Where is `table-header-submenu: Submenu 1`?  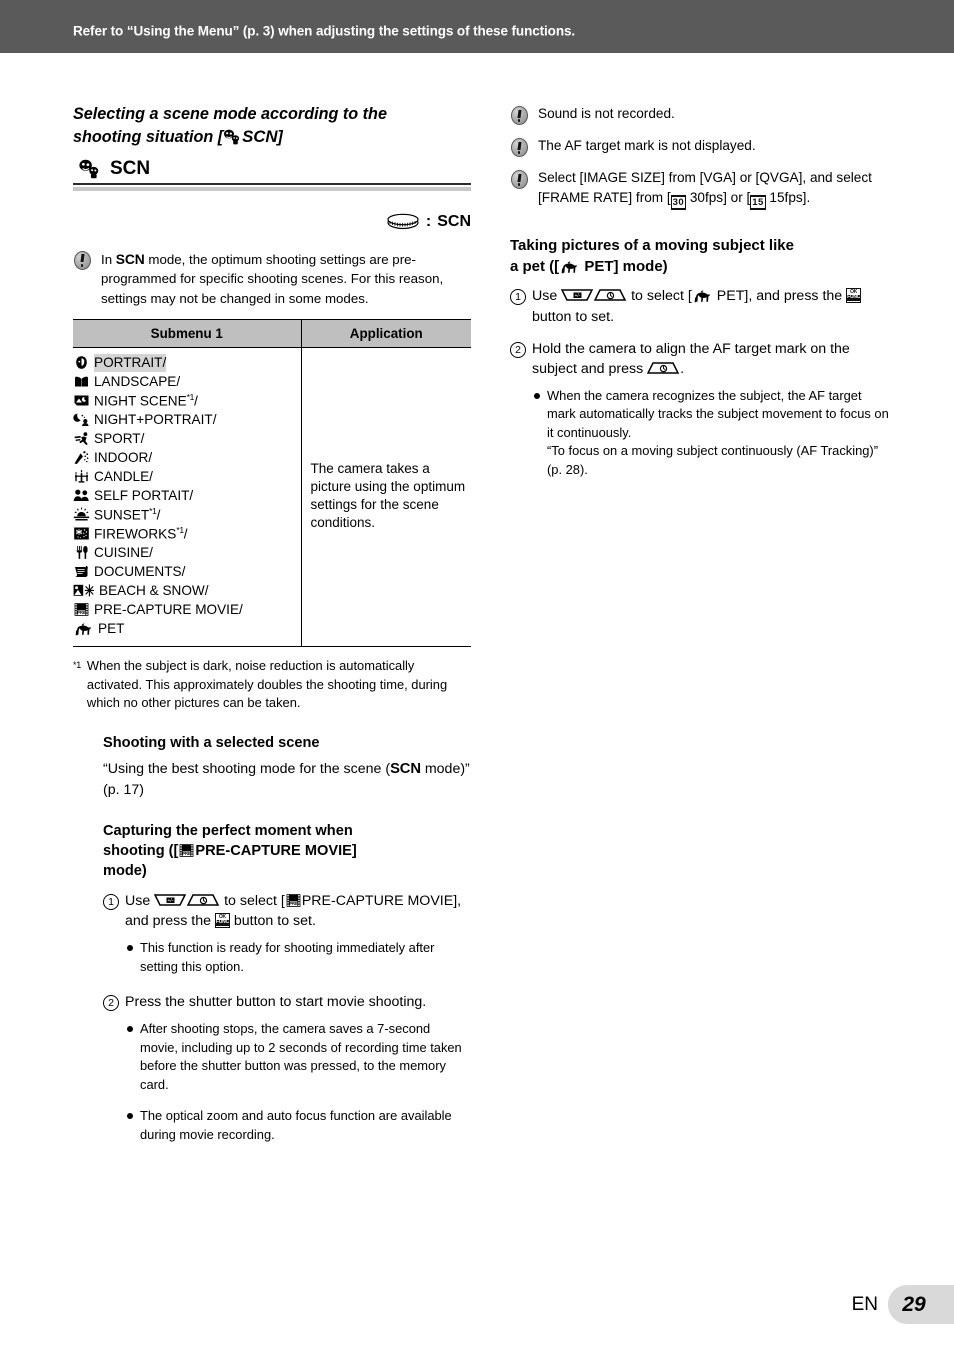 table-header-submenu: Submenu 1 is located at coordinates (187, 334).